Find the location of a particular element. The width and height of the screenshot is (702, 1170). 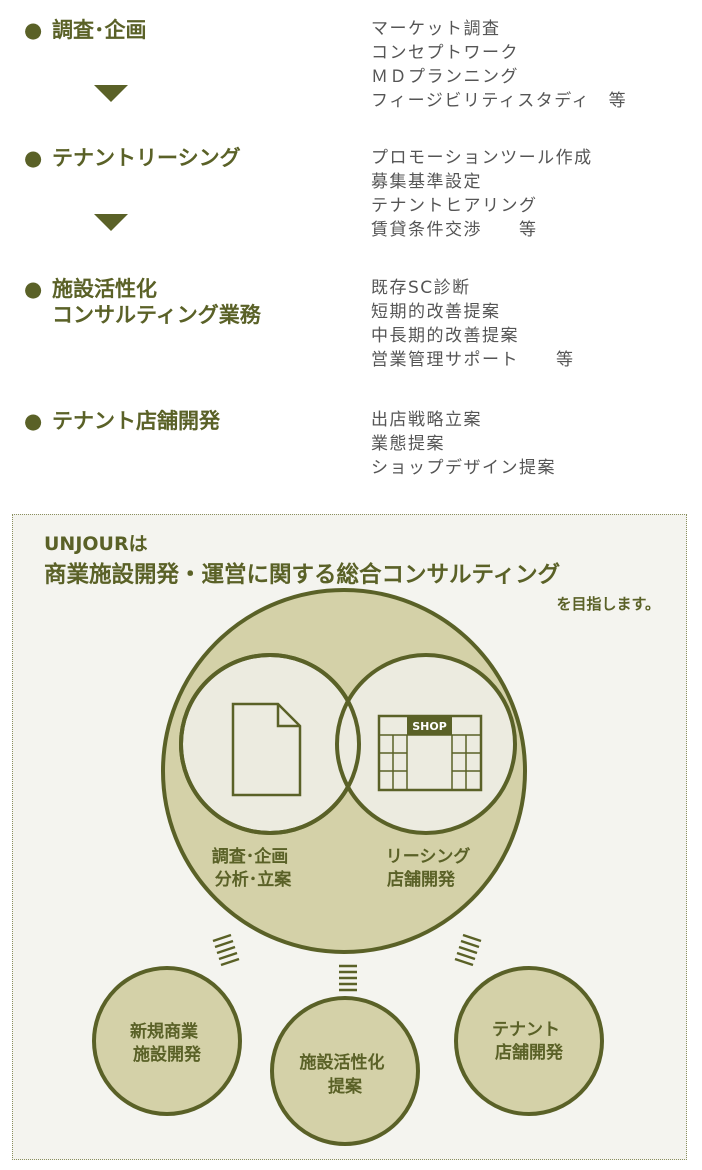

list-item: ショップデザイン提案 is located at coordinates (463, 468).